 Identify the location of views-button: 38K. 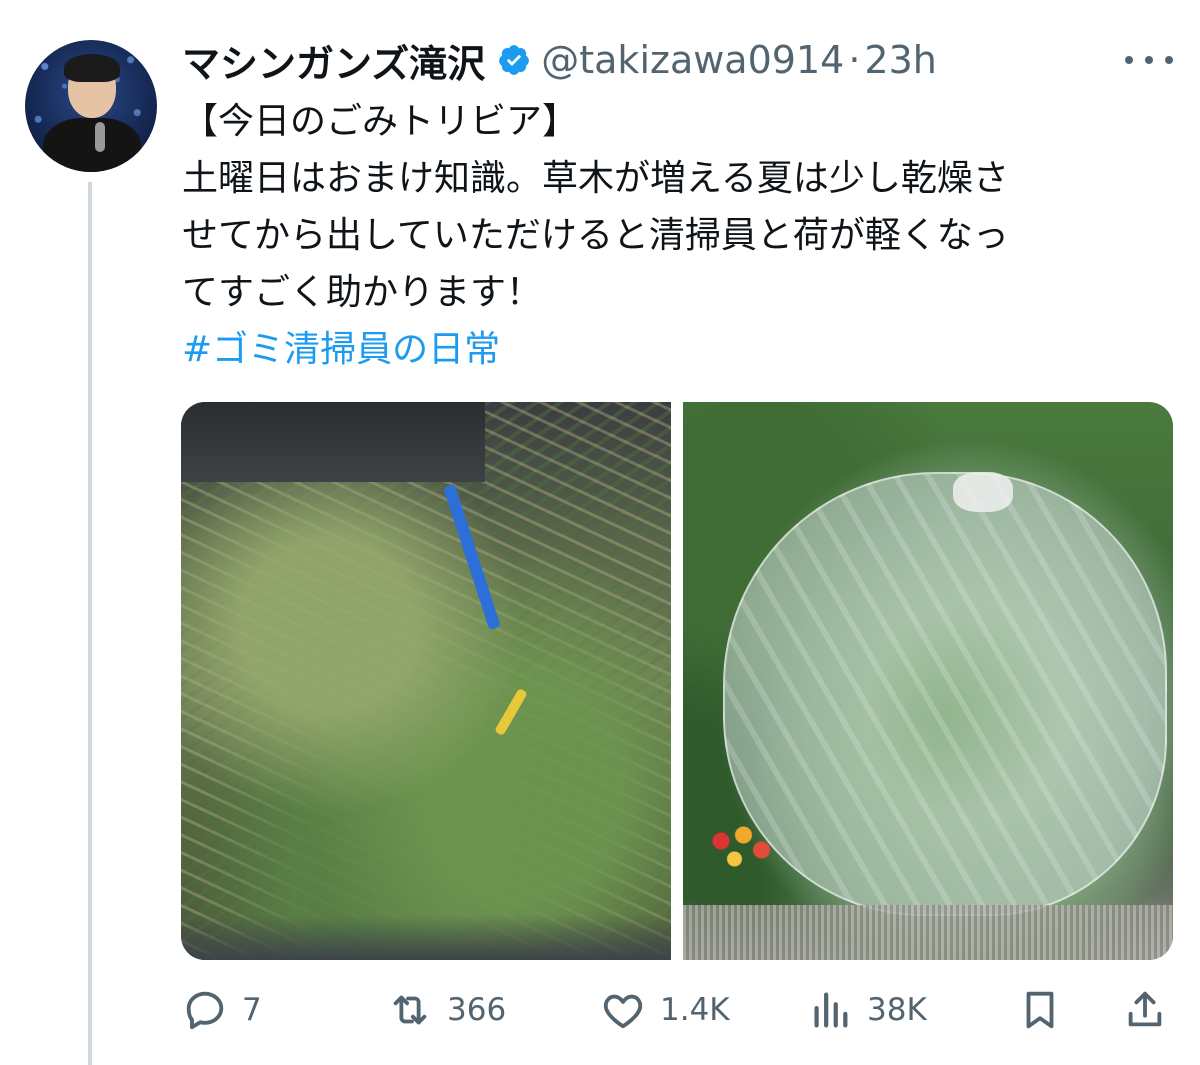
(867, 1010).